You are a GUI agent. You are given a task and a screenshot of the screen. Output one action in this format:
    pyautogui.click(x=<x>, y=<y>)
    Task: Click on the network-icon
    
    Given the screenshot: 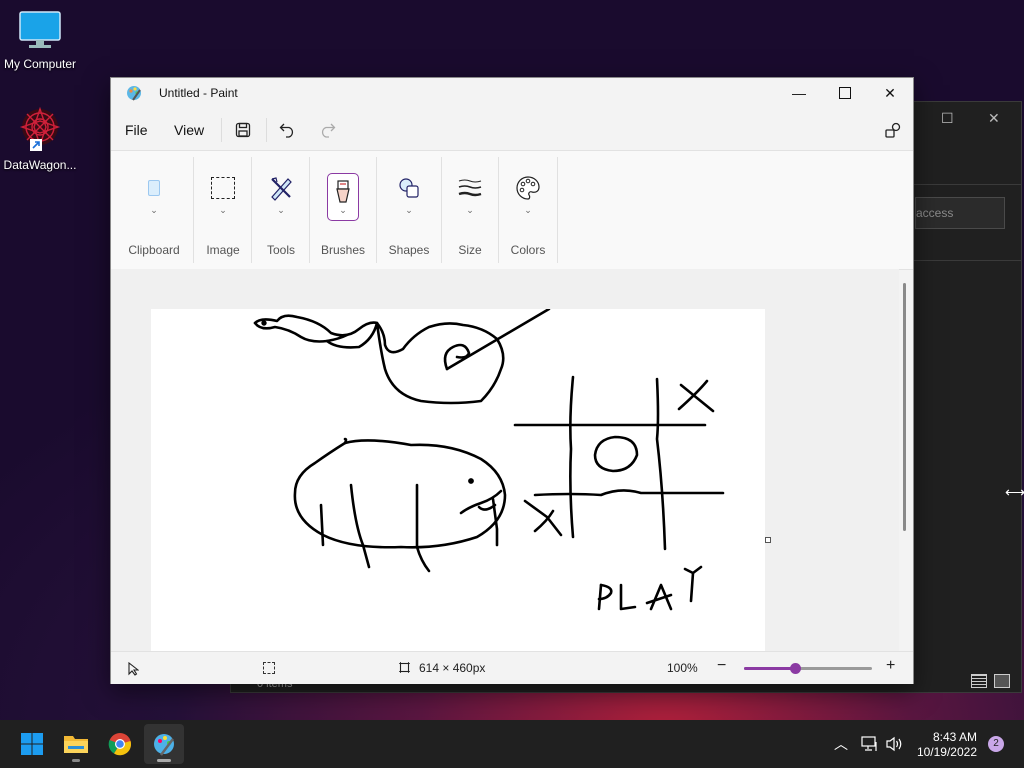 What is the action you would take?
    pyautogui.click(x=870, y=744)
    